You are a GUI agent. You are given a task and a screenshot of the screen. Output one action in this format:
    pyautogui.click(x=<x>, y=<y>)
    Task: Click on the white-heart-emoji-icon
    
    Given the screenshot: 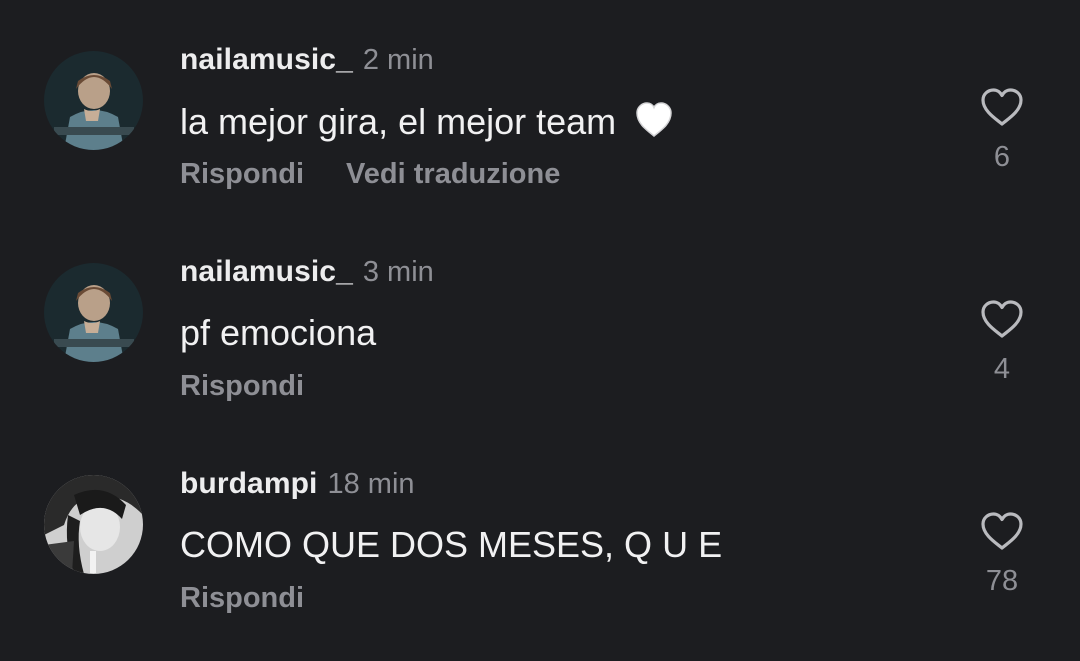 What is the action you would take?
    pyautogui.click(x=654, y=120)
    